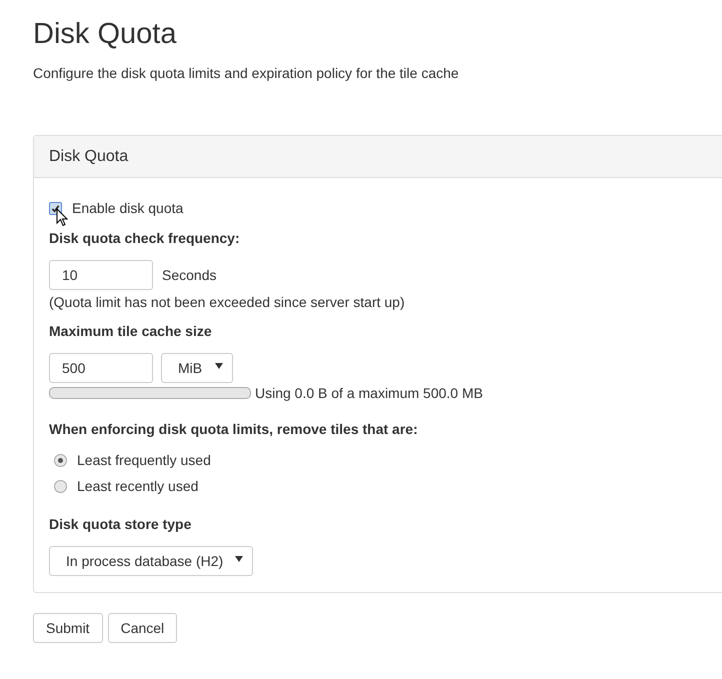 The width and height of the screenshot is (722, 679). I want to click on radio-label: Least frequently used, so click(144, 460).